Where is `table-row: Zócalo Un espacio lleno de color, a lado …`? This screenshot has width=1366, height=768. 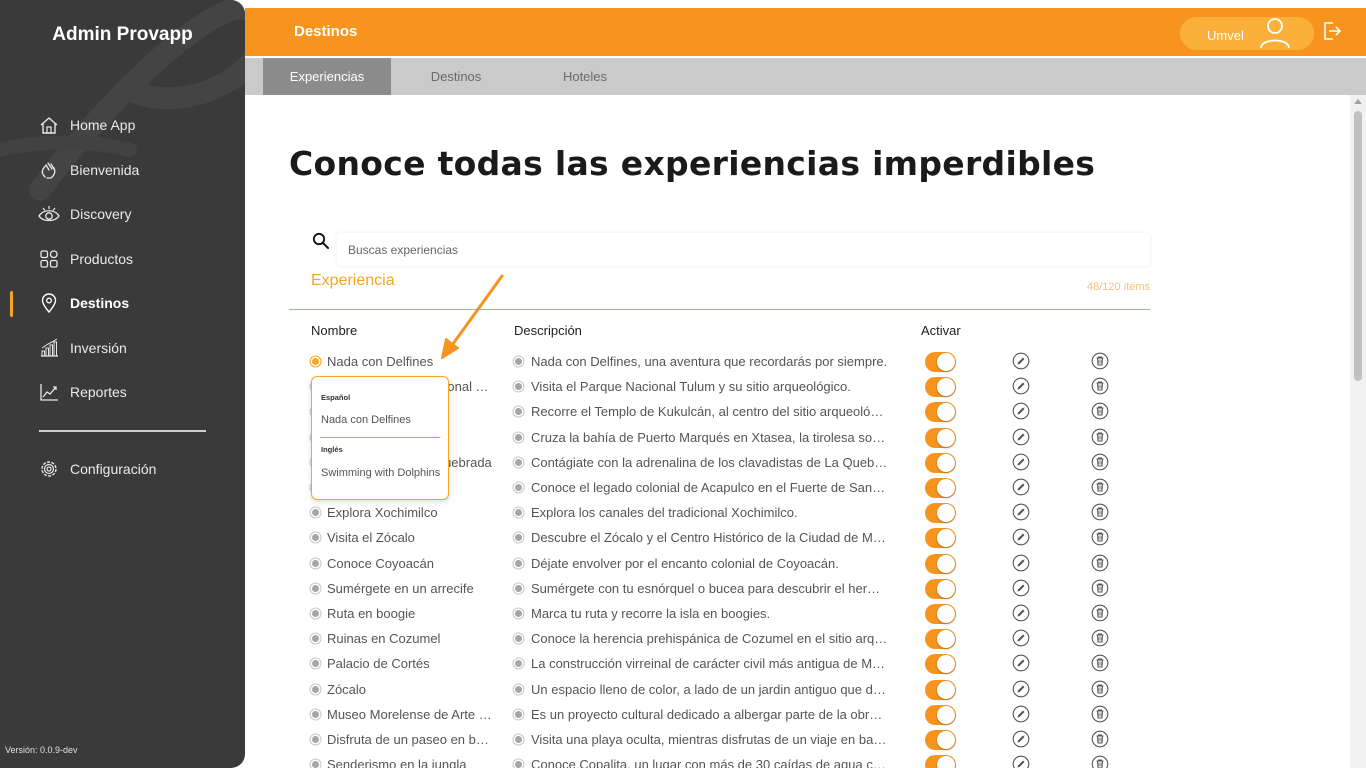 table-row: Zócalo Un espacio lleno de color, a lado … is located at coordinates (675, 689).